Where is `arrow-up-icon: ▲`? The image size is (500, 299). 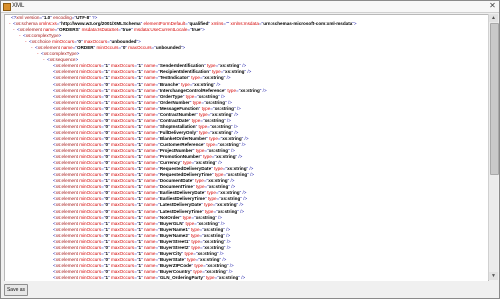 arrow-up-icon: ▲ is located at coordinates (493, 18).